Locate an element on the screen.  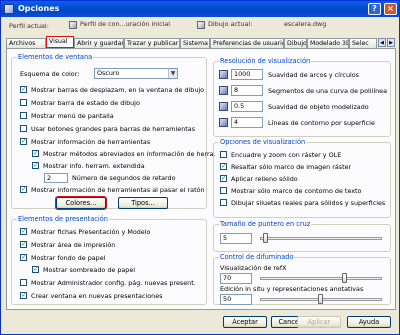
delay-seconds-value: 2 is located at coordinates (49, 178).